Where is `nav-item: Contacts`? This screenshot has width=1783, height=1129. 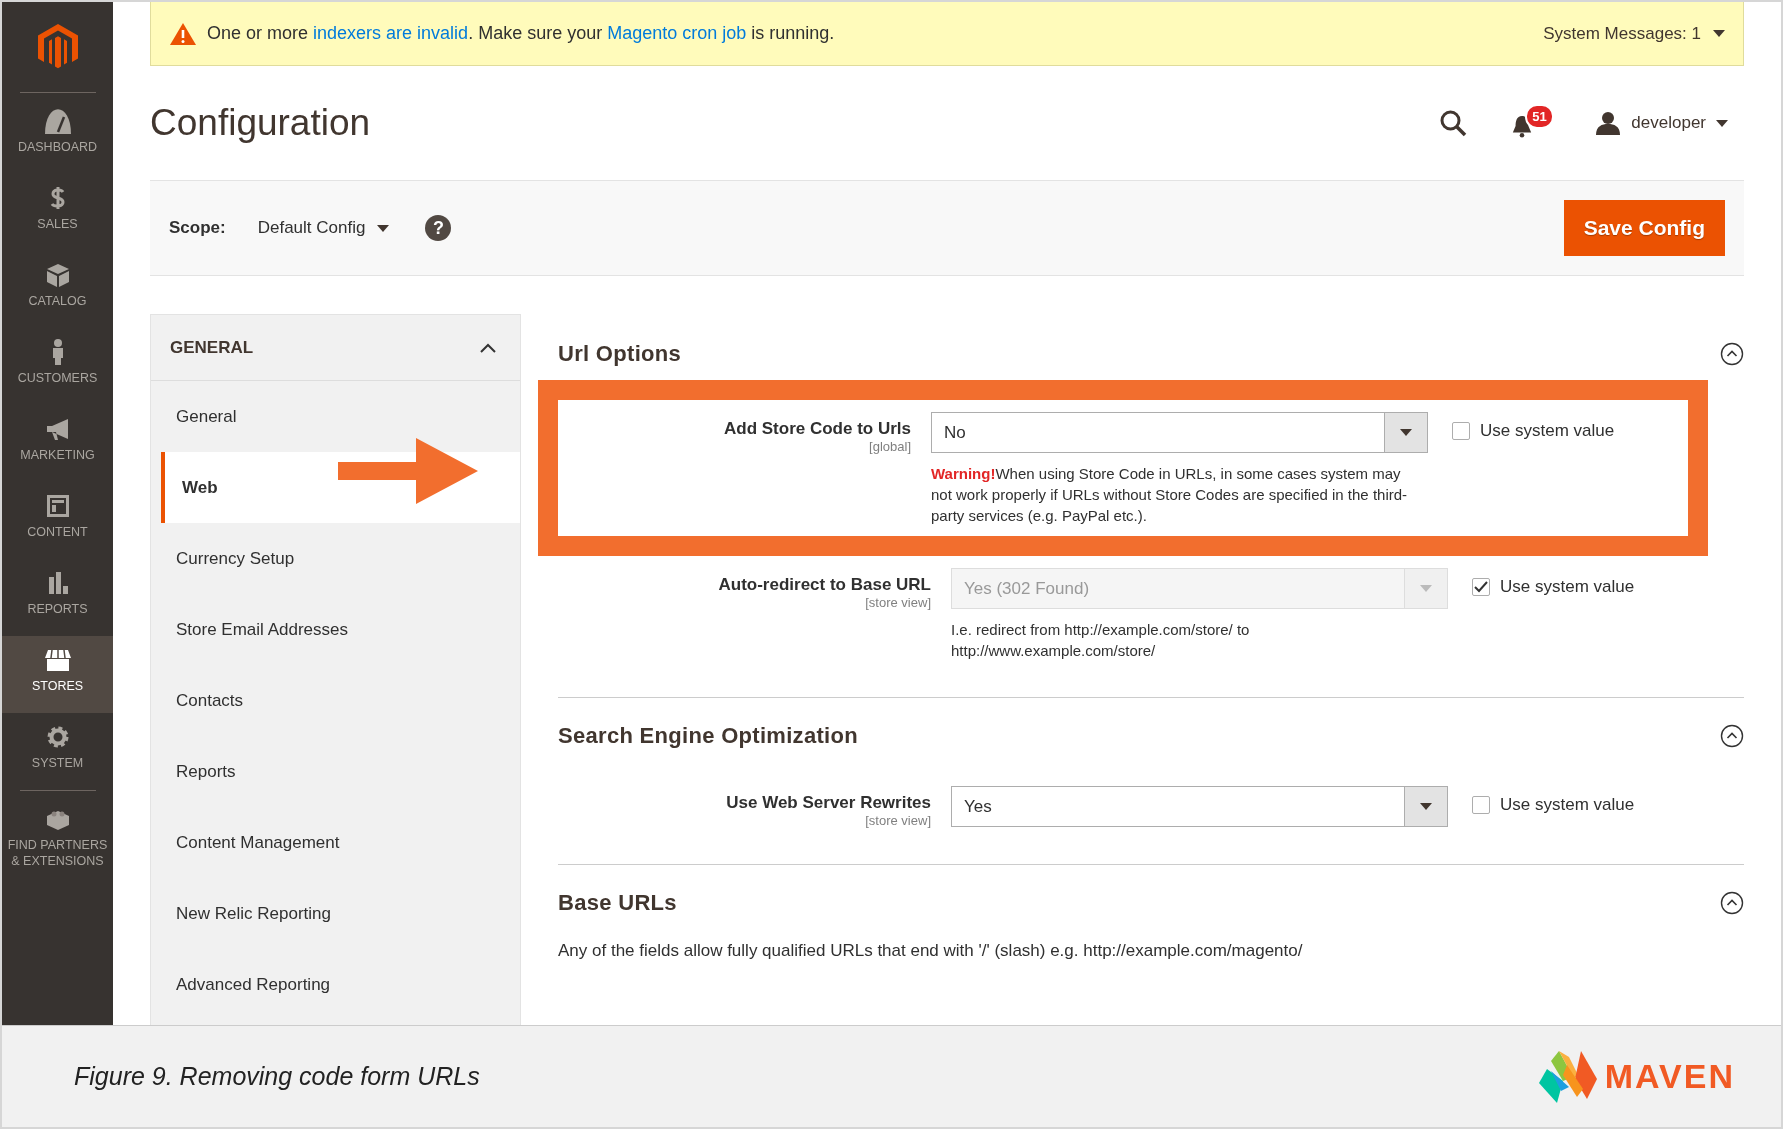 nav-item: Contacts is located at coordinates (335, 700).